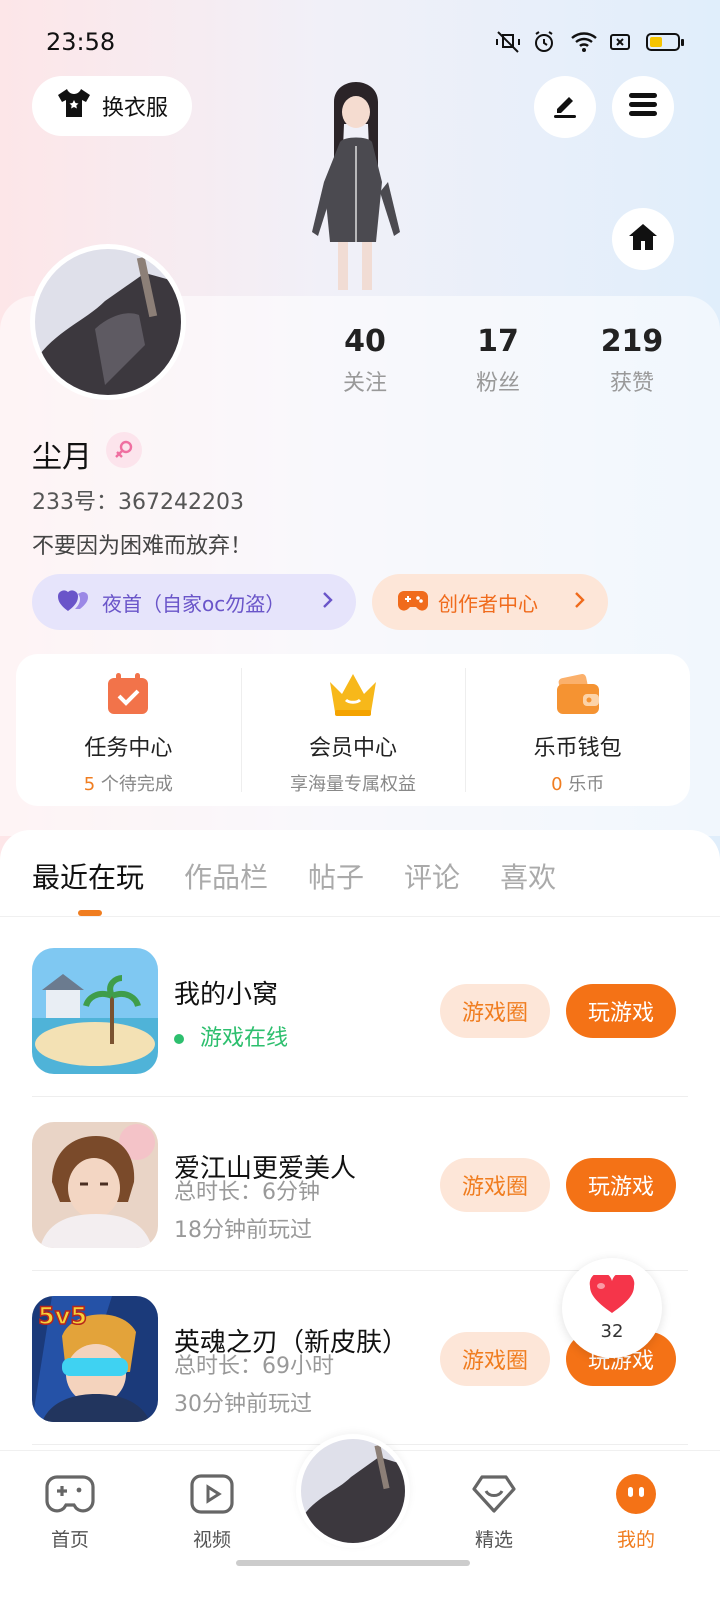  I want to click on battery-icon, so click(665, 42).